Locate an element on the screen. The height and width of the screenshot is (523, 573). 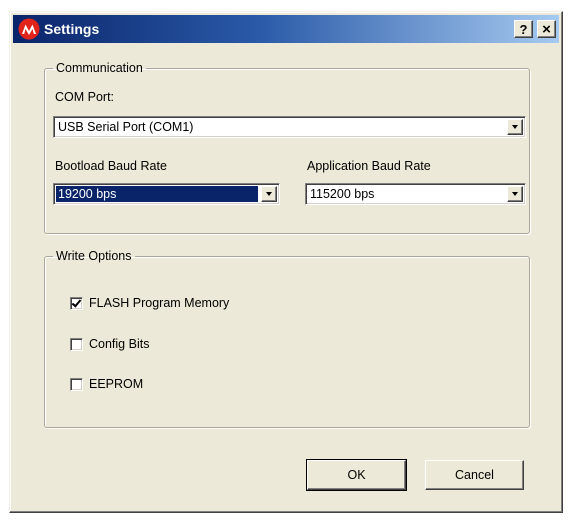
com-port-select: USB Serial Port (COM1) is located at coordinates (289, 127).